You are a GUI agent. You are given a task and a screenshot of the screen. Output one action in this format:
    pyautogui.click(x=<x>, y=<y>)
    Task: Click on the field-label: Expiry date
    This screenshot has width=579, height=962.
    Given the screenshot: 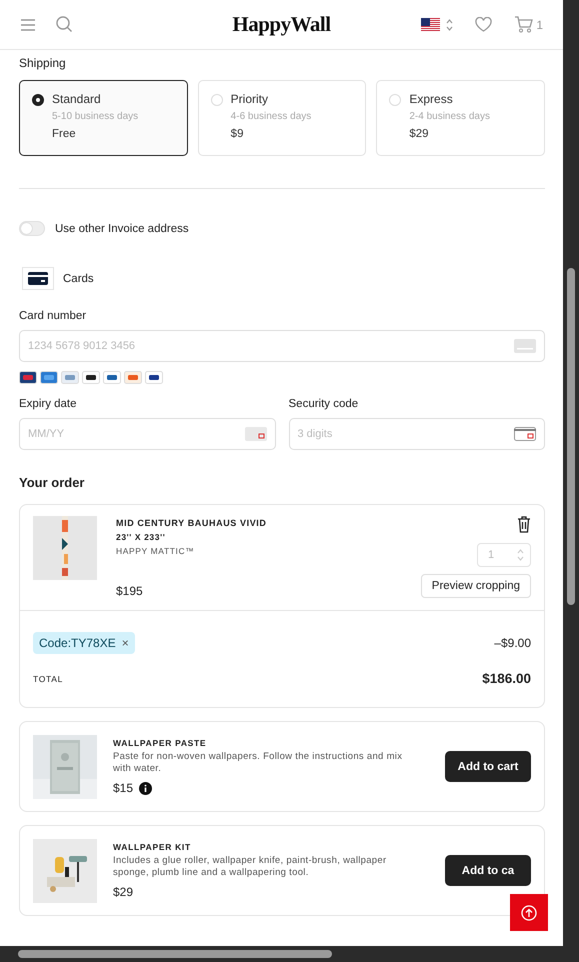 What is the action you would take?
    pyautogui.click(x=48, y=404)
    